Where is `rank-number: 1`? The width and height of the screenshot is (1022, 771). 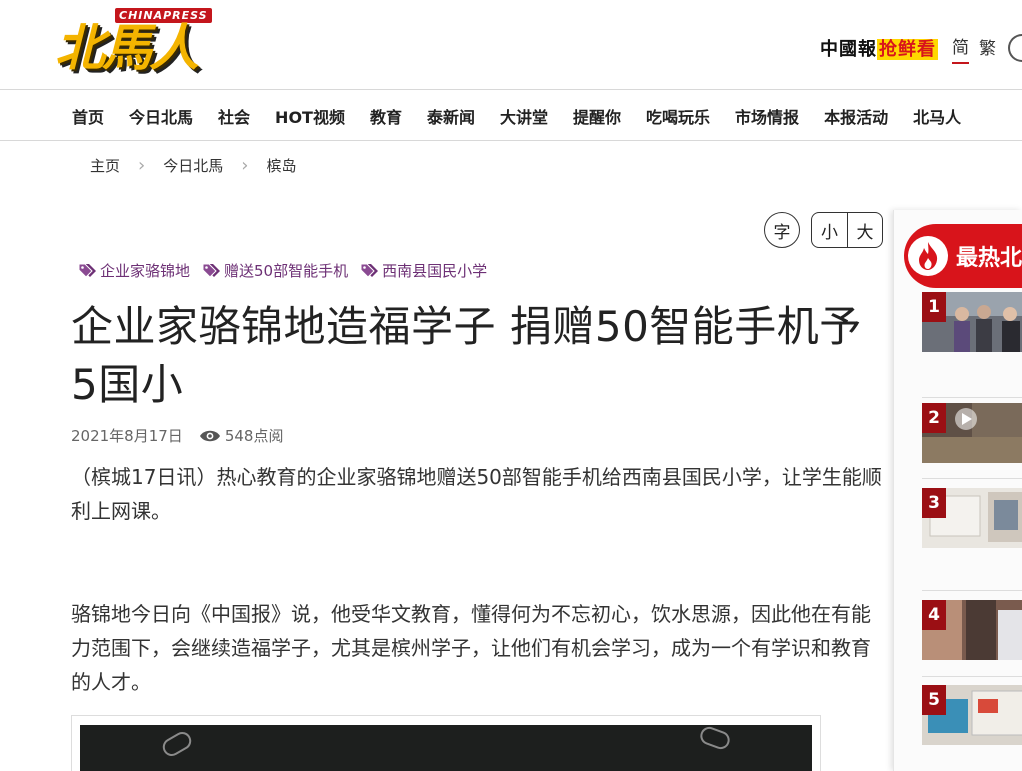 rank-number: 1 is located at coordinates (934, 307).